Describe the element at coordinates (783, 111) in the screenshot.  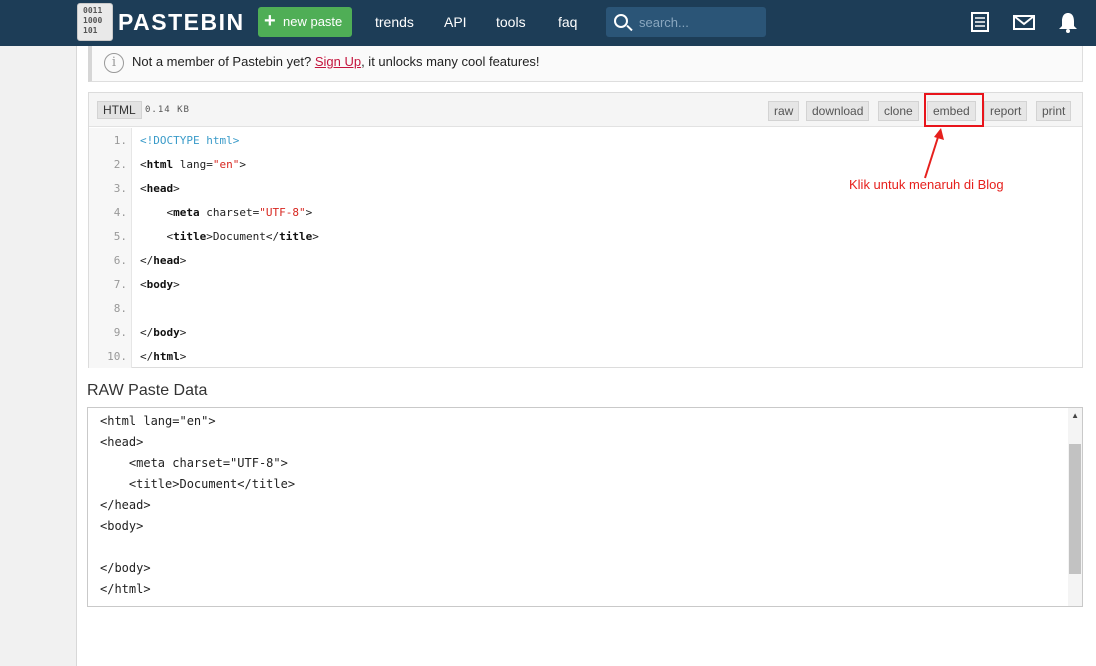
I see `raw-button: raw` at that location.